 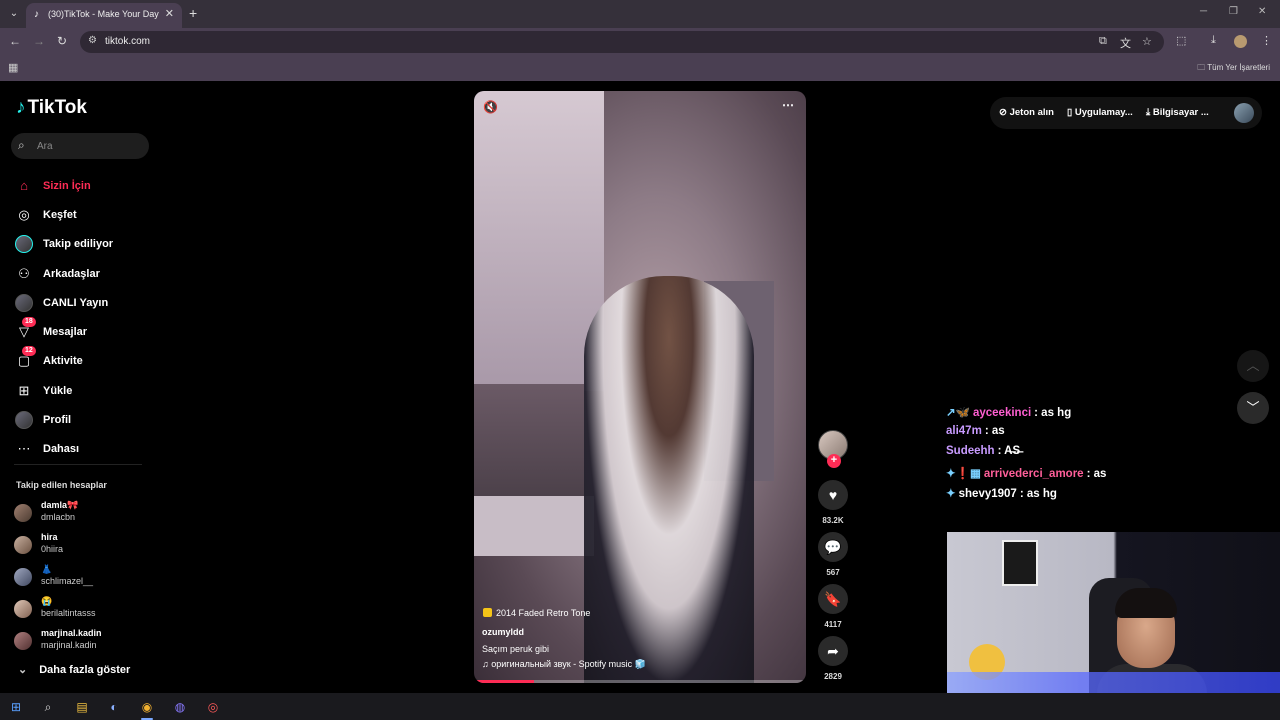 What do you see at coordinates (536, 613) in the screenshot?
I see `video-effect-tag: 2014 Faded Retro Tone` at bounding box center [536, 613].